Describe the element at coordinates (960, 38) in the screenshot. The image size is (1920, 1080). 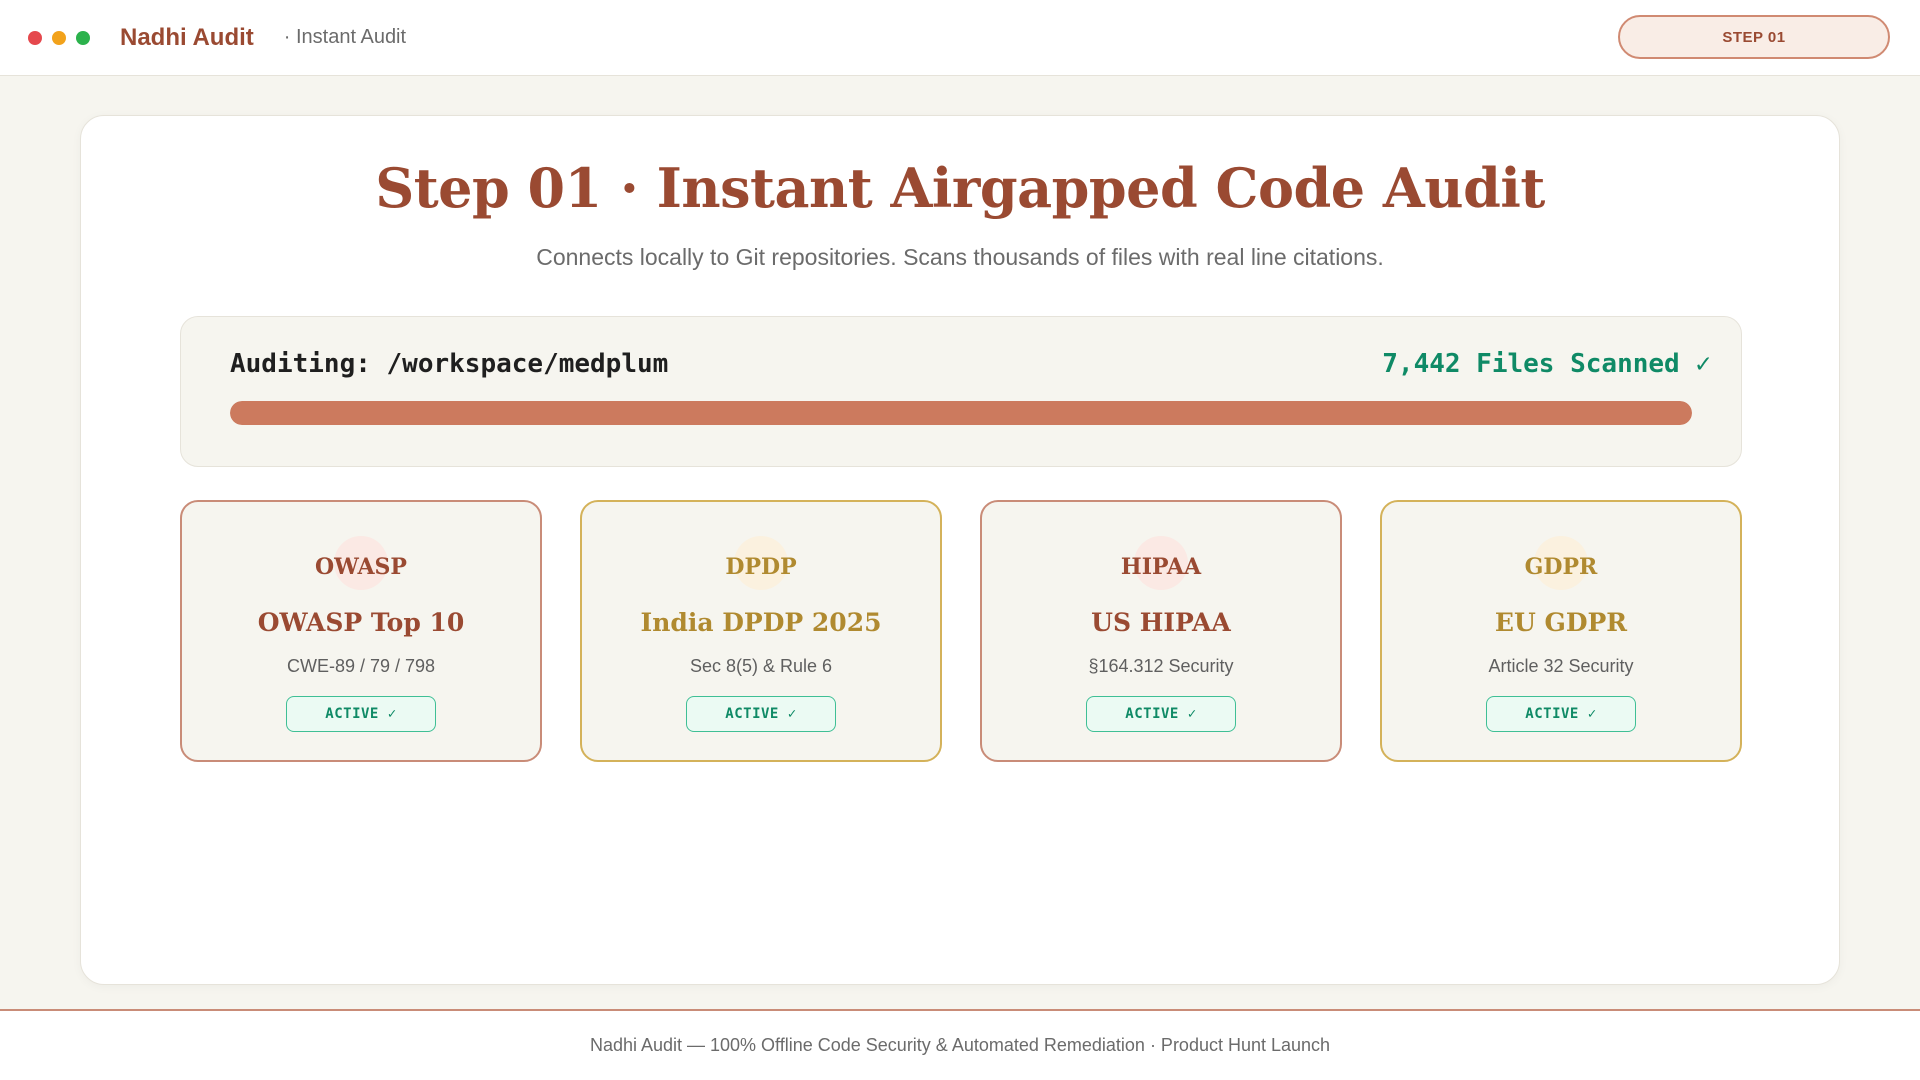
I see `top-bar: Nadhi Audit · Instant Audit STEP 01` at that location.